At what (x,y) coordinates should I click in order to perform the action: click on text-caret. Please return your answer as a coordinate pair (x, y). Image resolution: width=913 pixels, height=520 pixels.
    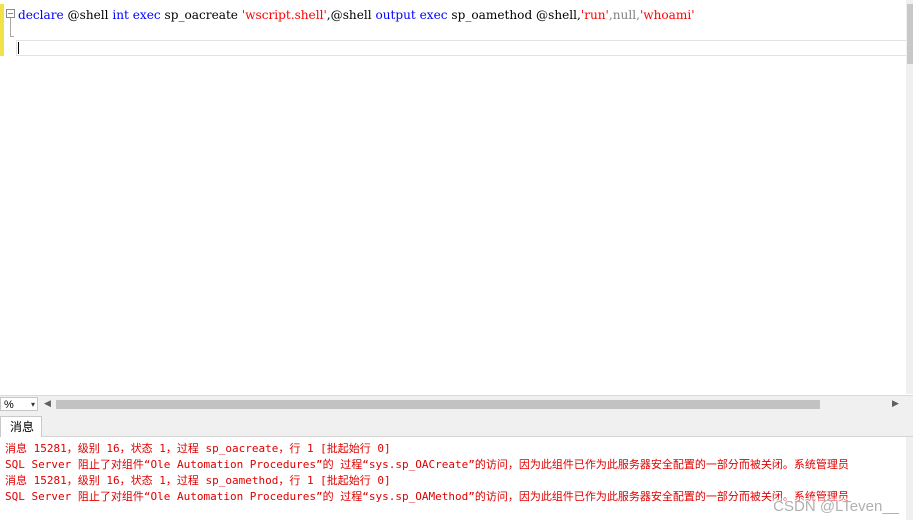
    Looking at the image, I should click on (18, 48).